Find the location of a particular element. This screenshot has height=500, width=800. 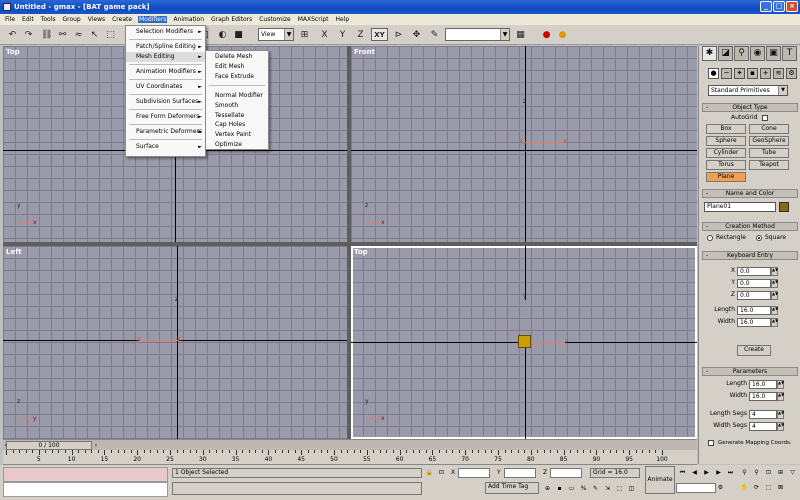

display-tab-icon: ▣ is located at coordinates (773, 53).